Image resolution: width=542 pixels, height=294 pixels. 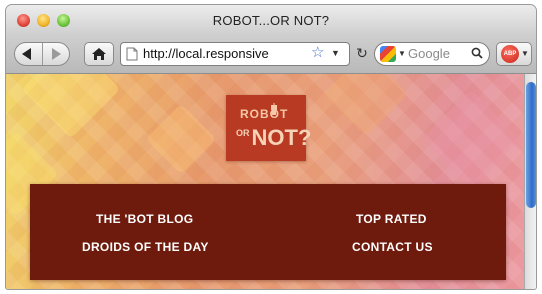 I want to click on zoom-button, so click(x=63, y=20).